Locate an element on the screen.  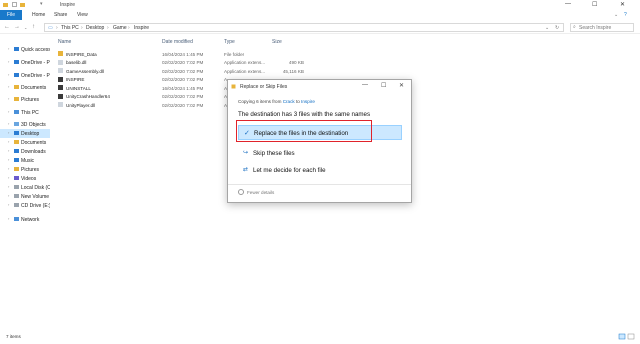
up-arrow-icon: ↑ is located at coordinates (33, 27).